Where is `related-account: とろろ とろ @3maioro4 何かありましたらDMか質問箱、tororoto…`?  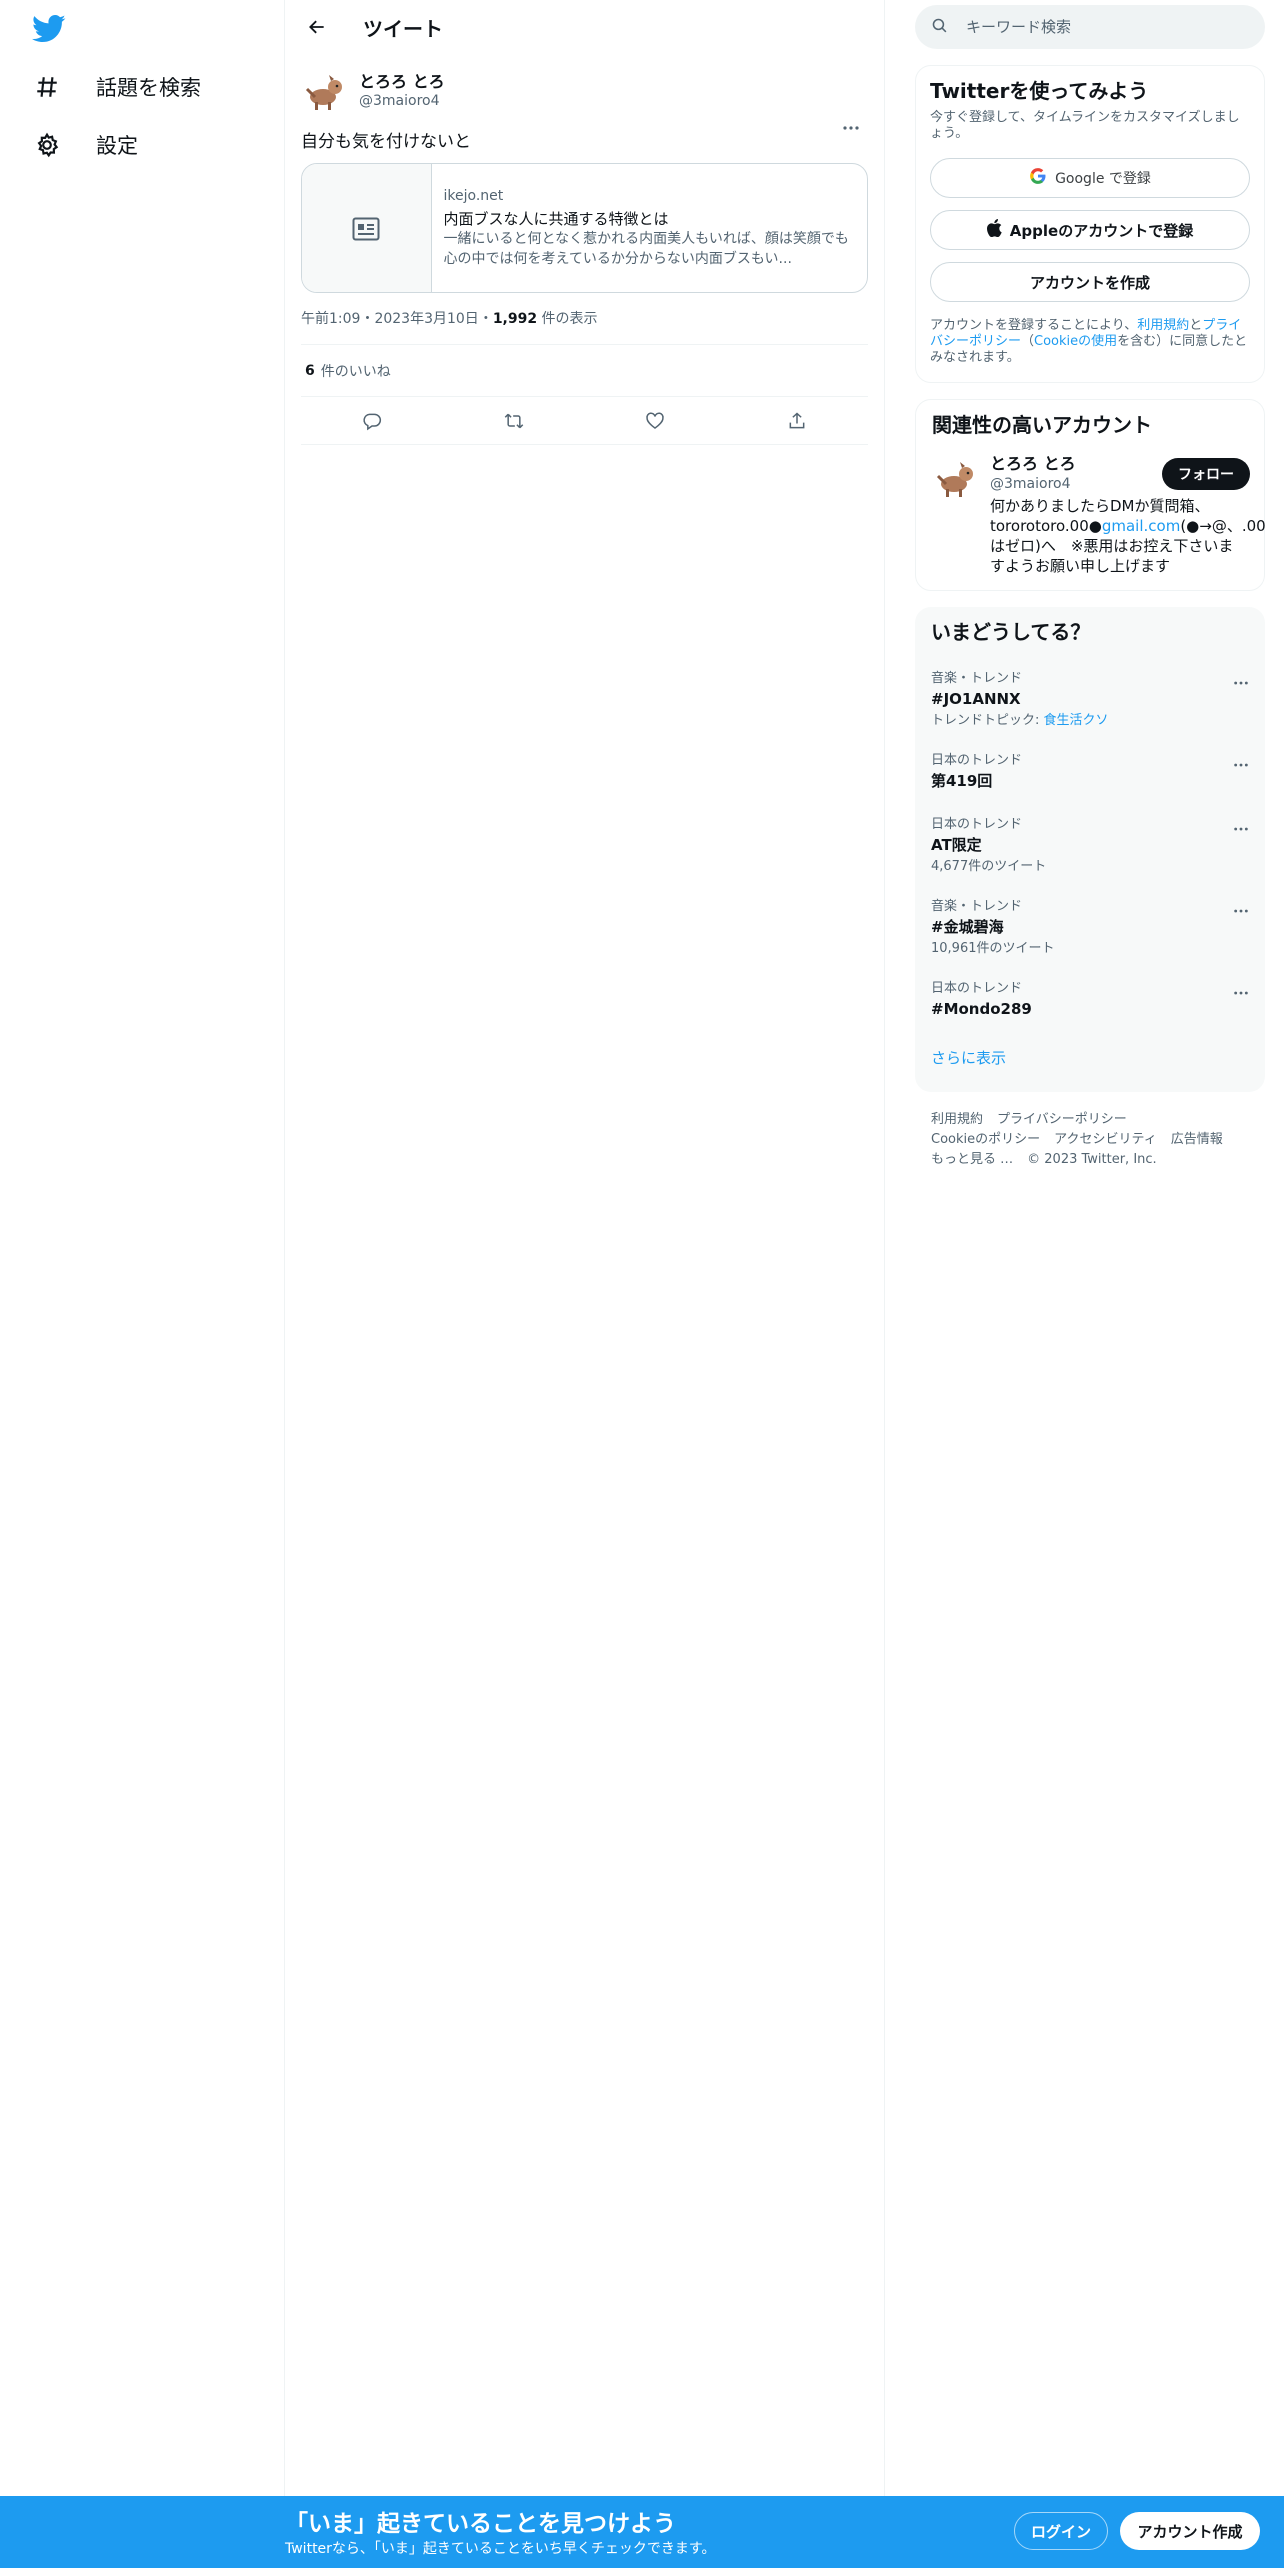
related-account: とろろ とろ @3maioro4 何かありましたらDMか質問箱、tororoto… is located at coordinates (1099, 515).